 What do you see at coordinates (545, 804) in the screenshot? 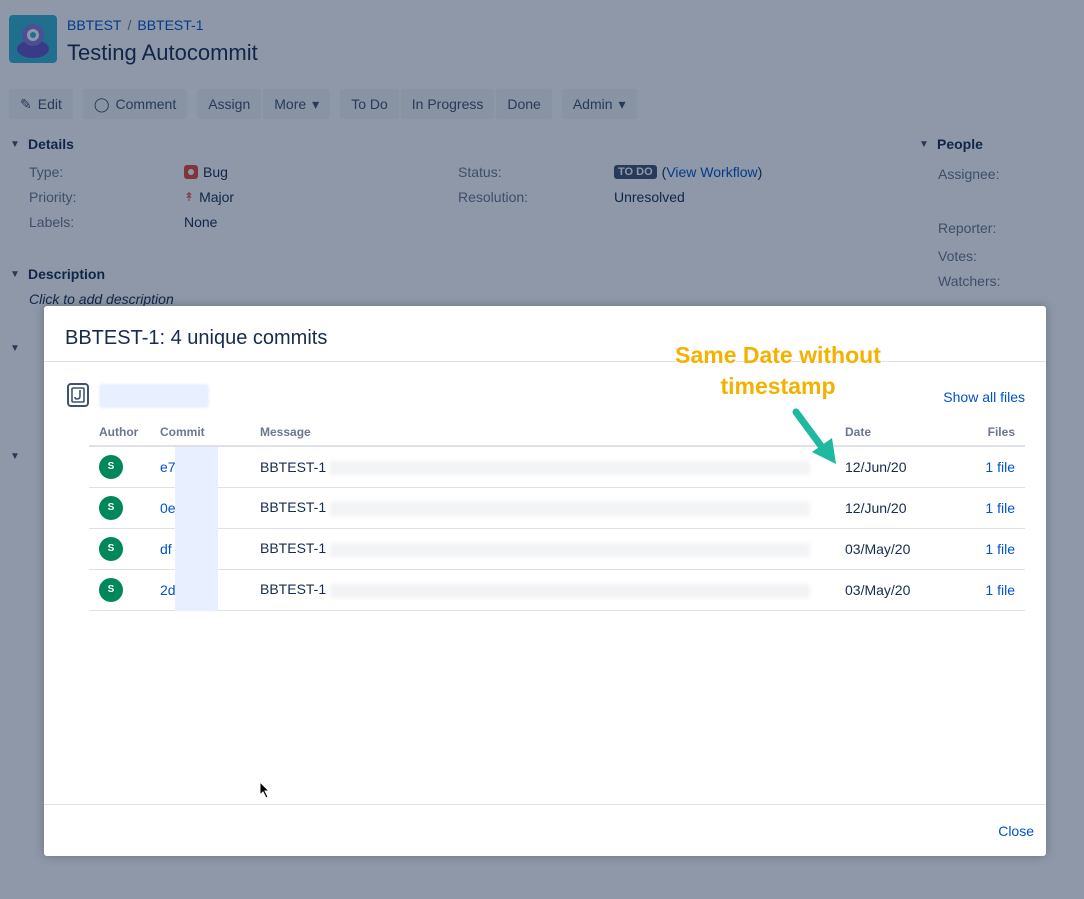
I see `dialog-footer-divider` at bounding box center [545, 804].